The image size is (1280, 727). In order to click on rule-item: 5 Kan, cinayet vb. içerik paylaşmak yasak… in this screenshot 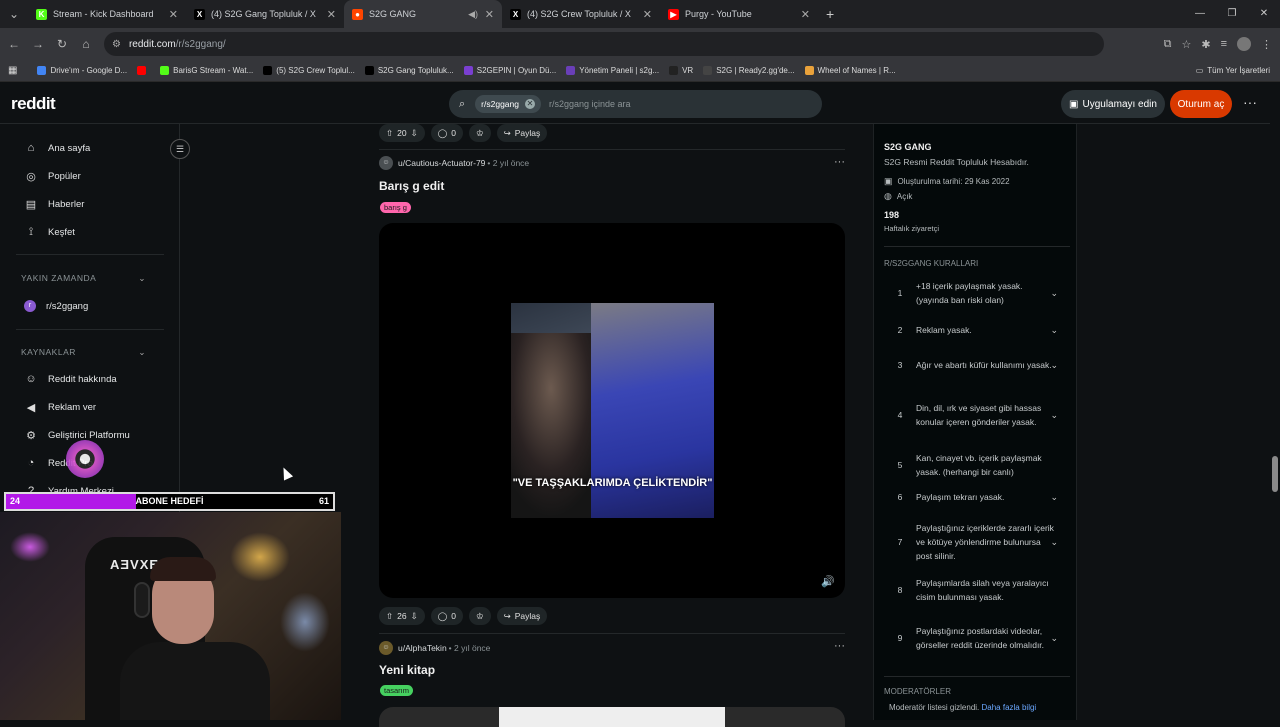, I will do `click(977, 465)`.